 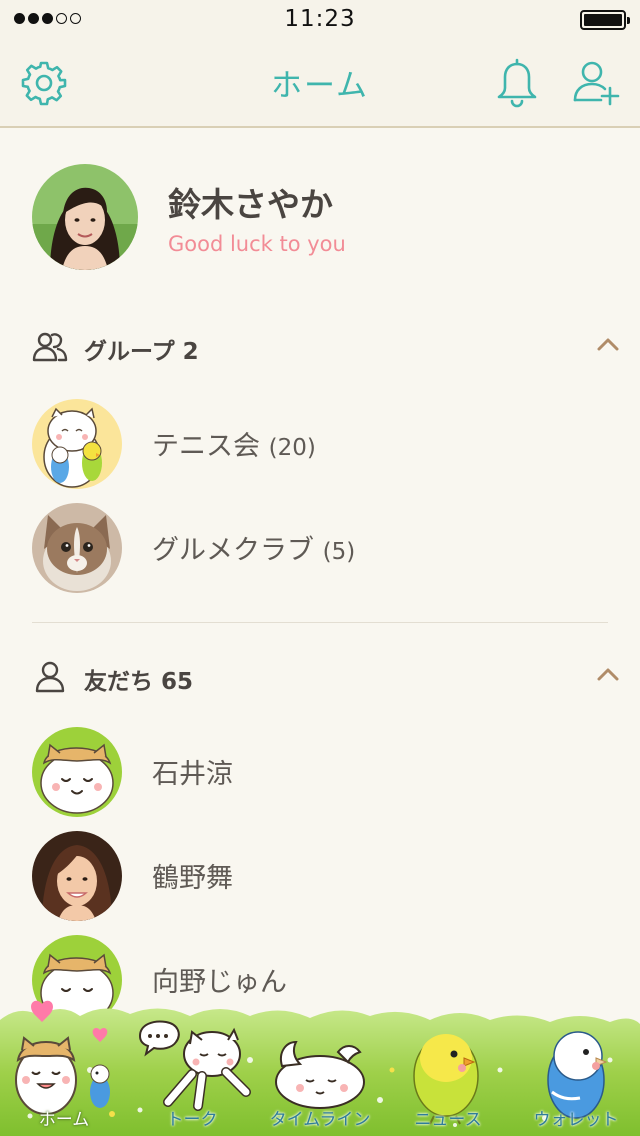 What do you see at coordinates (192, 774) in the screenshot?
I see `friend-name: 石井涼` at bounding box center [192, 774].